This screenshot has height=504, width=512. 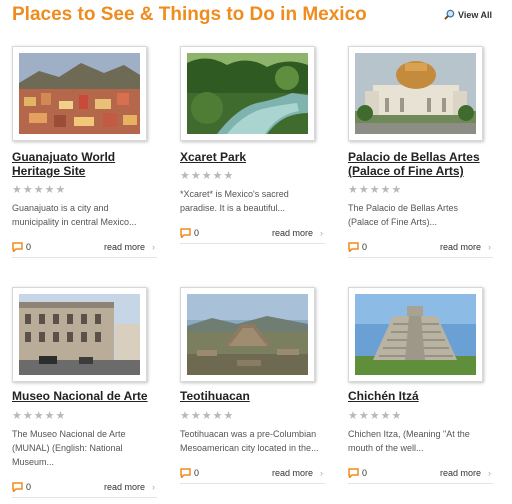 What do you see at coordinates (84, 396) in the screenshot?
I see `place-title: Museo Nacional de Arte` at bounding box center [84, 396].